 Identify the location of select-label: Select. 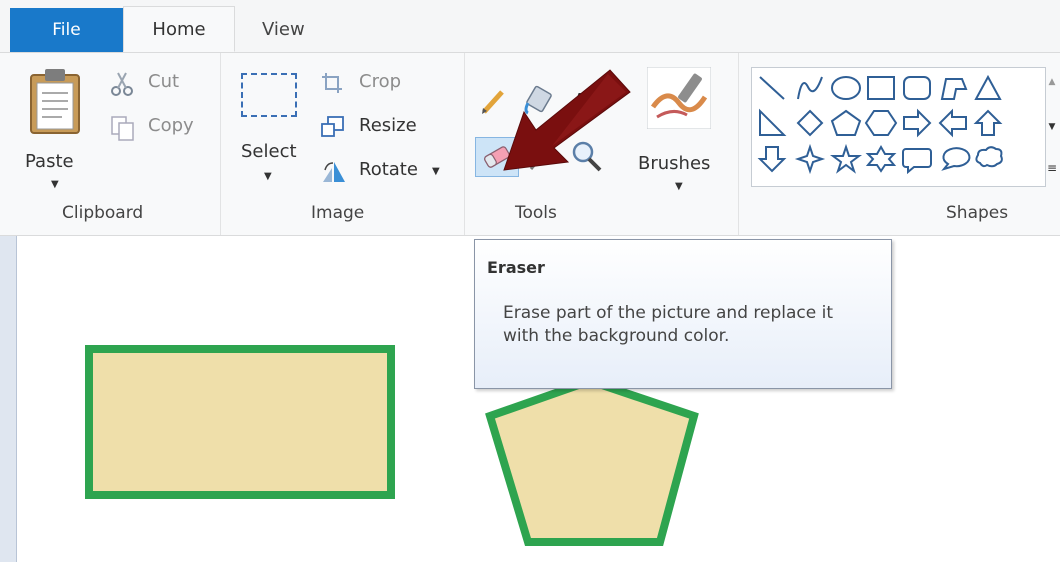
(269, 151).